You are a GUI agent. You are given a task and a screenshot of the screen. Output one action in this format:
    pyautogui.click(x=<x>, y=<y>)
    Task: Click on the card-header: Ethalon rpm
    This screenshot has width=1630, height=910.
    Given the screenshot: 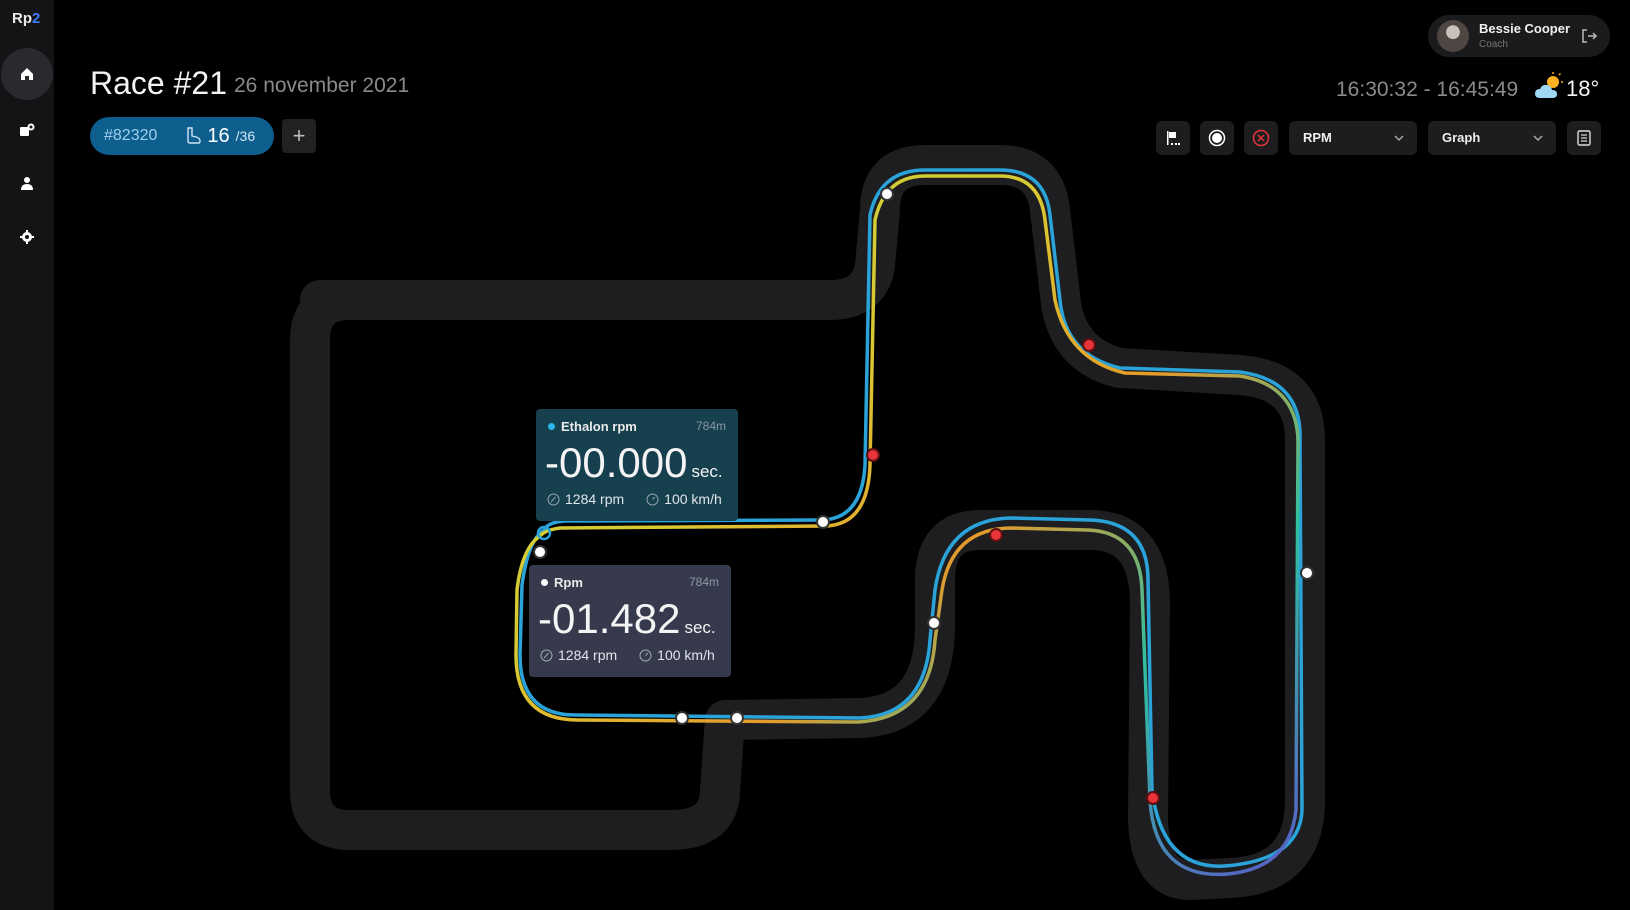 What is the action you would take?
    pyautogui.click(x=592, y=426)
    